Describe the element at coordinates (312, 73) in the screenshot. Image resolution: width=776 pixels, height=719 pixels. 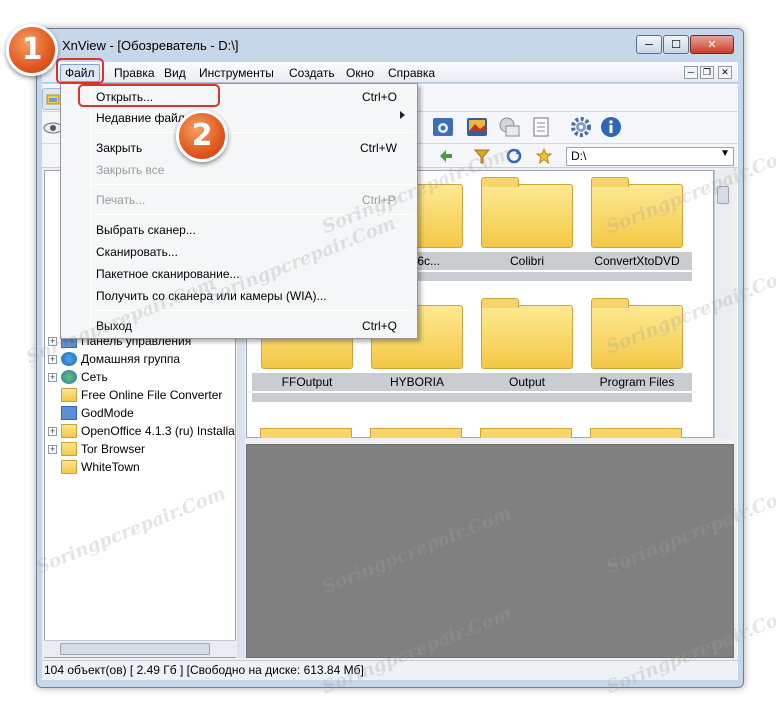
I see `menu-create: Создать` at that location.